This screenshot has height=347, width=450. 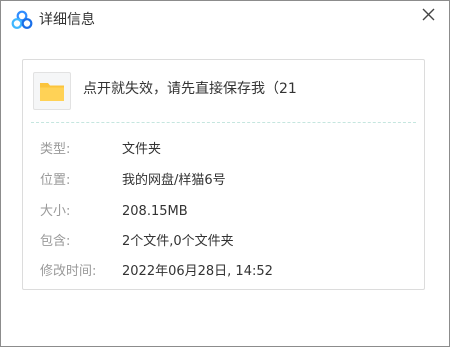 What do you see at coordinates (197, 271) in the screenshot?
I see `modified-time-value: 2022年06月28日, 14:52` at bounding box center [197, 271].